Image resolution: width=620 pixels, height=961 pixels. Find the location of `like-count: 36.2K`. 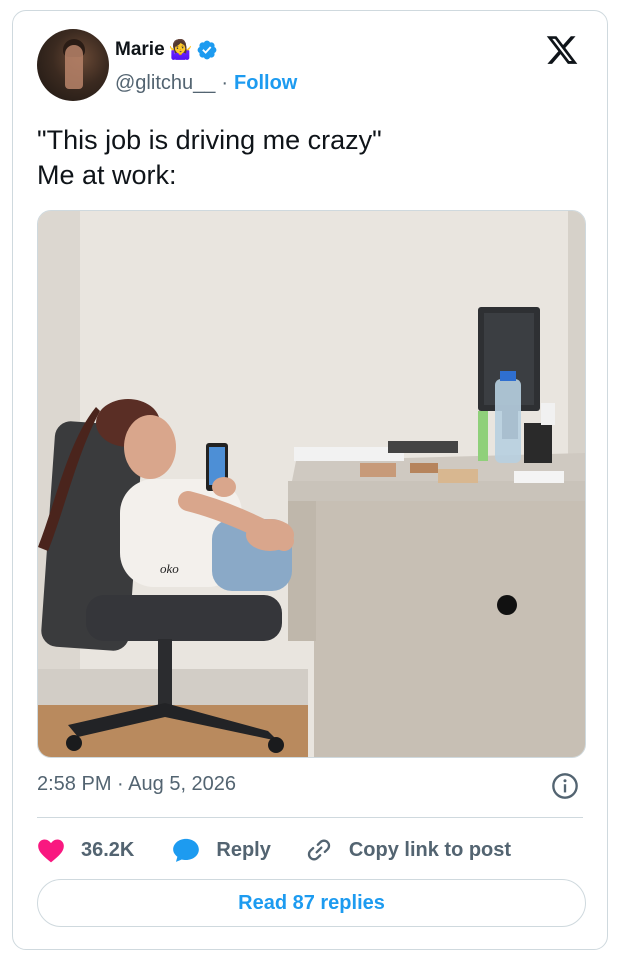

like-count: 36.2K is located at coordinates (108, 849).